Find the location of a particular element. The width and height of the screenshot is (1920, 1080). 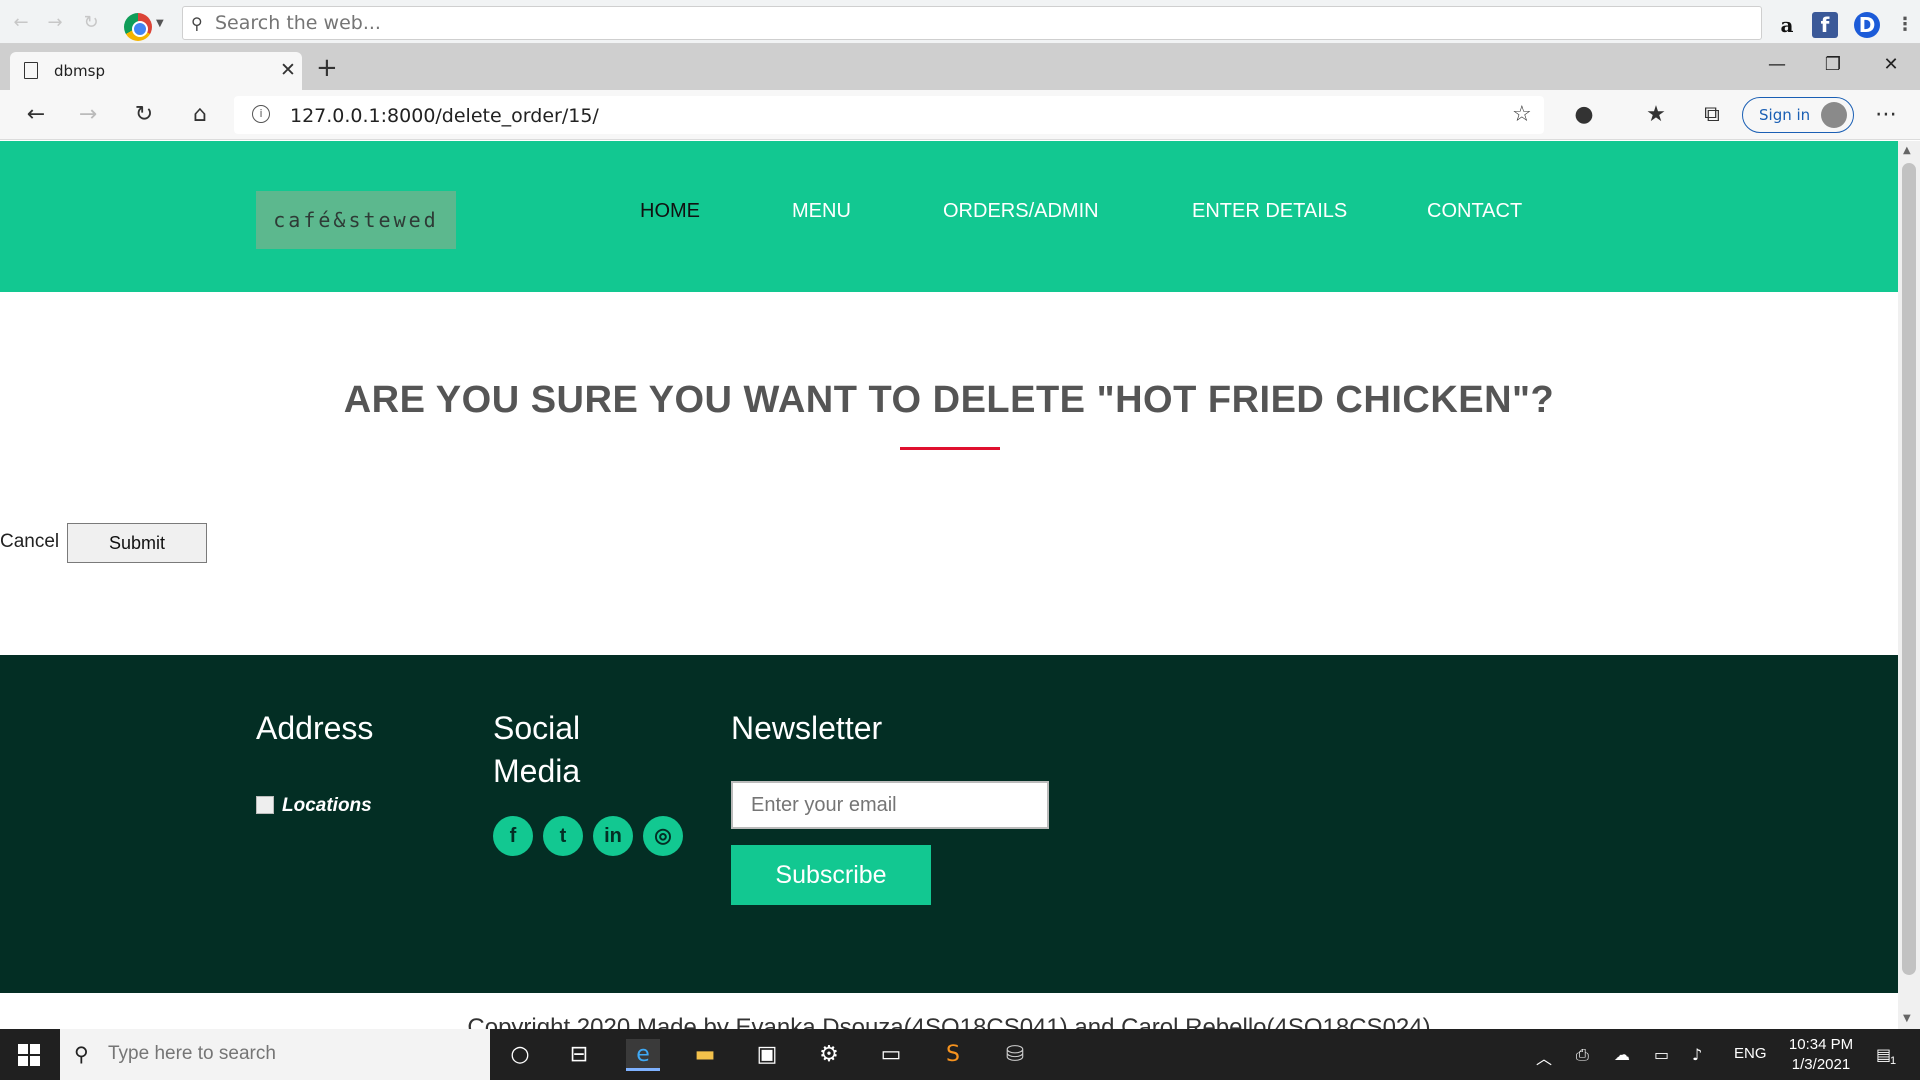

chevron-down-icon: ▼ is located at coordinates (160, 23).